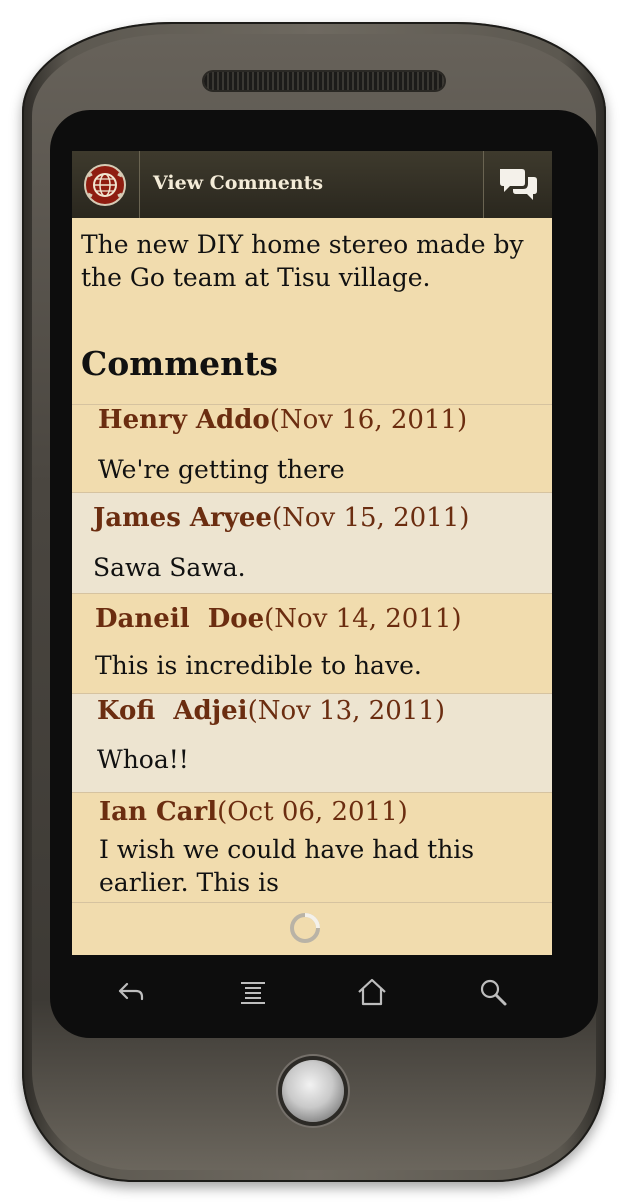  I want to click on search-icon, so click(493, 992).